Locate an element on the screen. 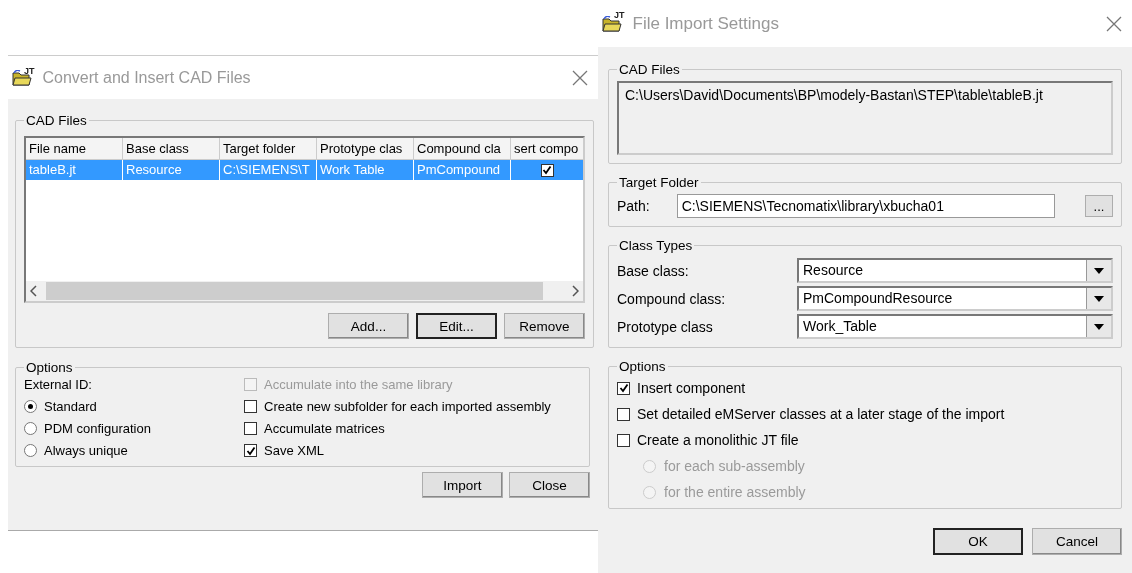 The height and width of the screenshot is (573, 1132). dialog-button: Remove is located at coordinates (544, 326).